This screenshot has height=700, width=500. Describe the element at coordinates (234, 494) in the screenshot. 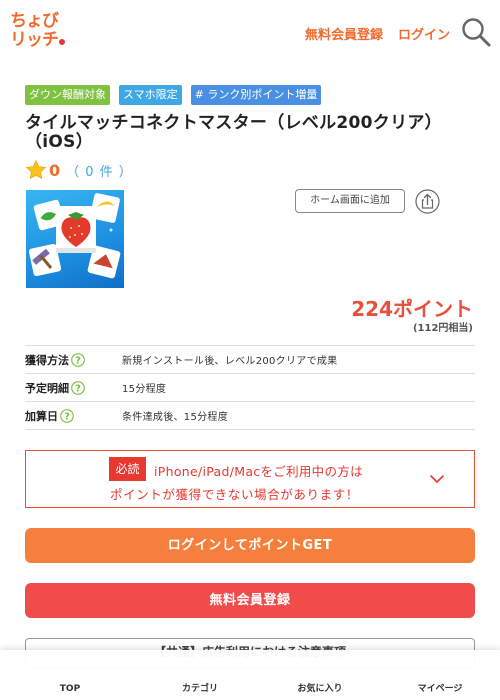

I see `notice-text-line2: ポイントが獲得できない場合があります！` at that location.